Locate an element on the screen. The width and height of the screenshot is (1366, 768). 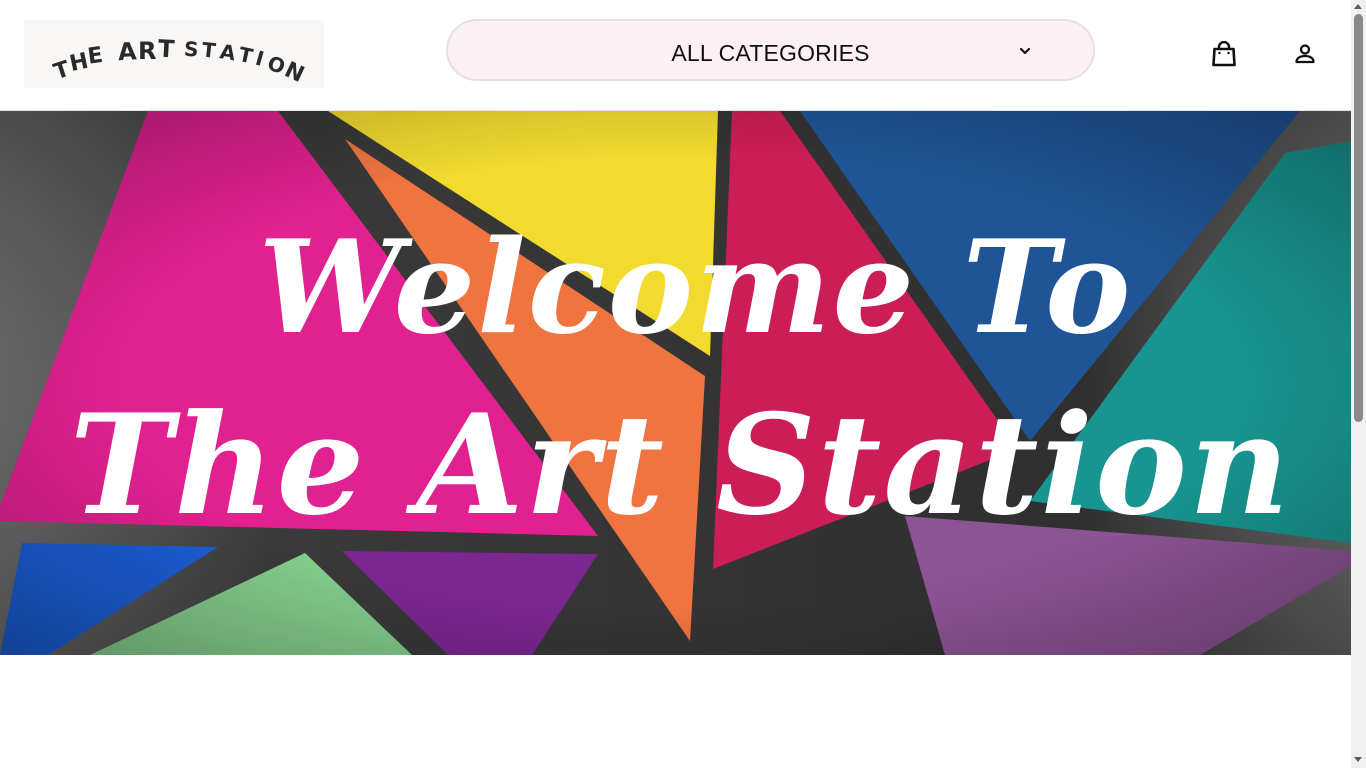
cart-button is located at coordinates (1224, 54).